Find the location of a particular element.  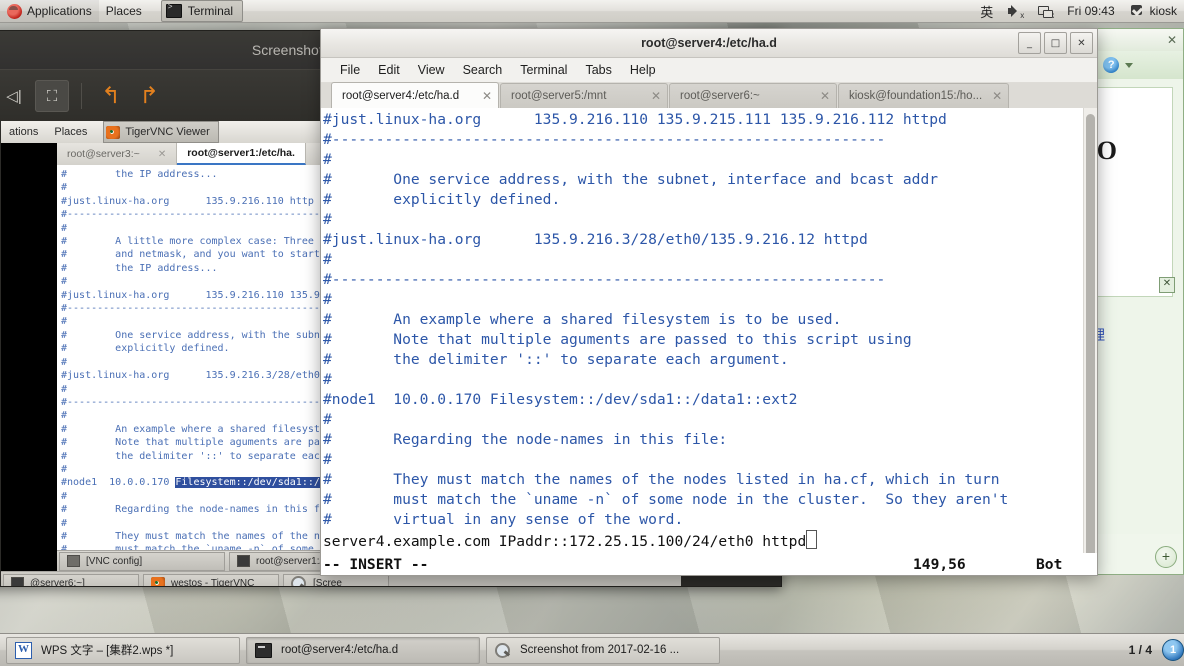

redhat-logo-icon is located at coordinates (14, 11).